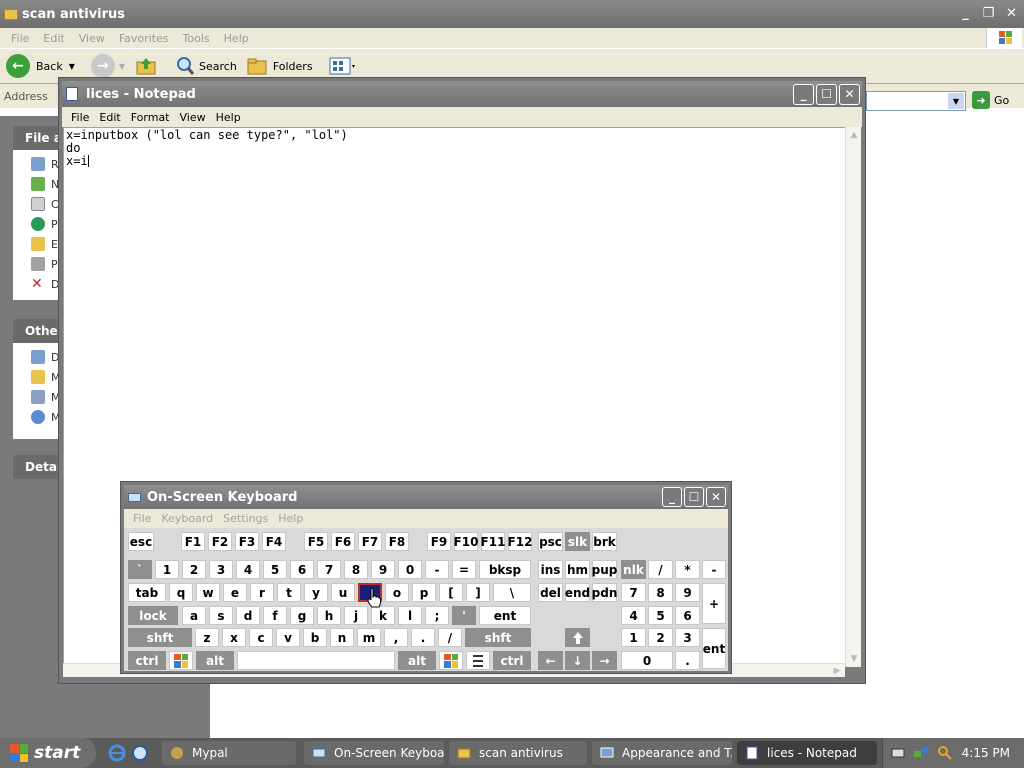 Image resolution: width=1024 pixels, height=768 pixels. I want to click on key-w: w, so click(208, 592).